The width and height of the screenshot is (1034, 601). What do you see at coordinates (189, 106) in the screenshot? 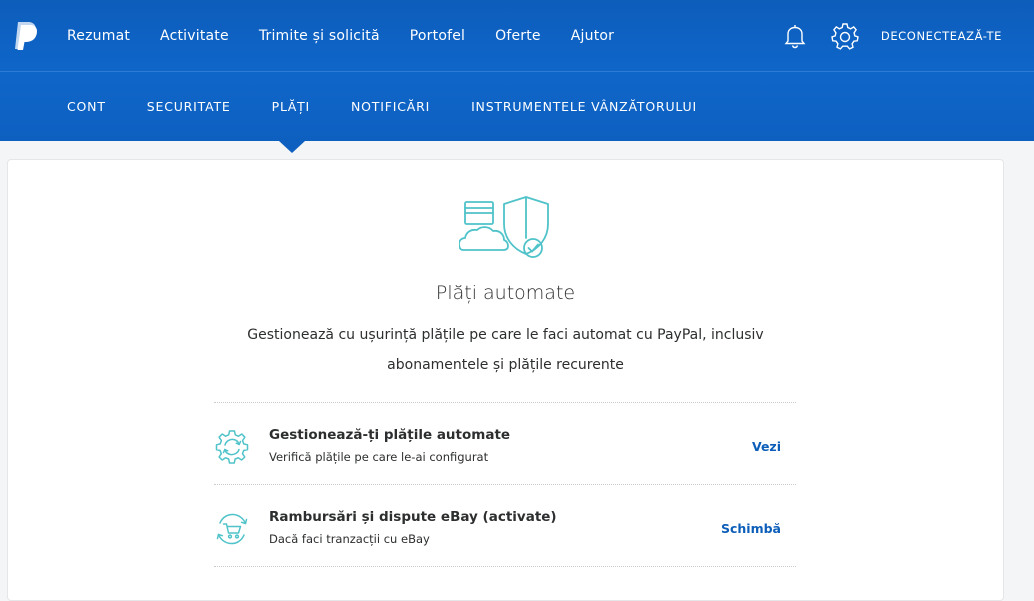
I see `tab-securitate: SECURITATE` at bounding box center [189, 106].